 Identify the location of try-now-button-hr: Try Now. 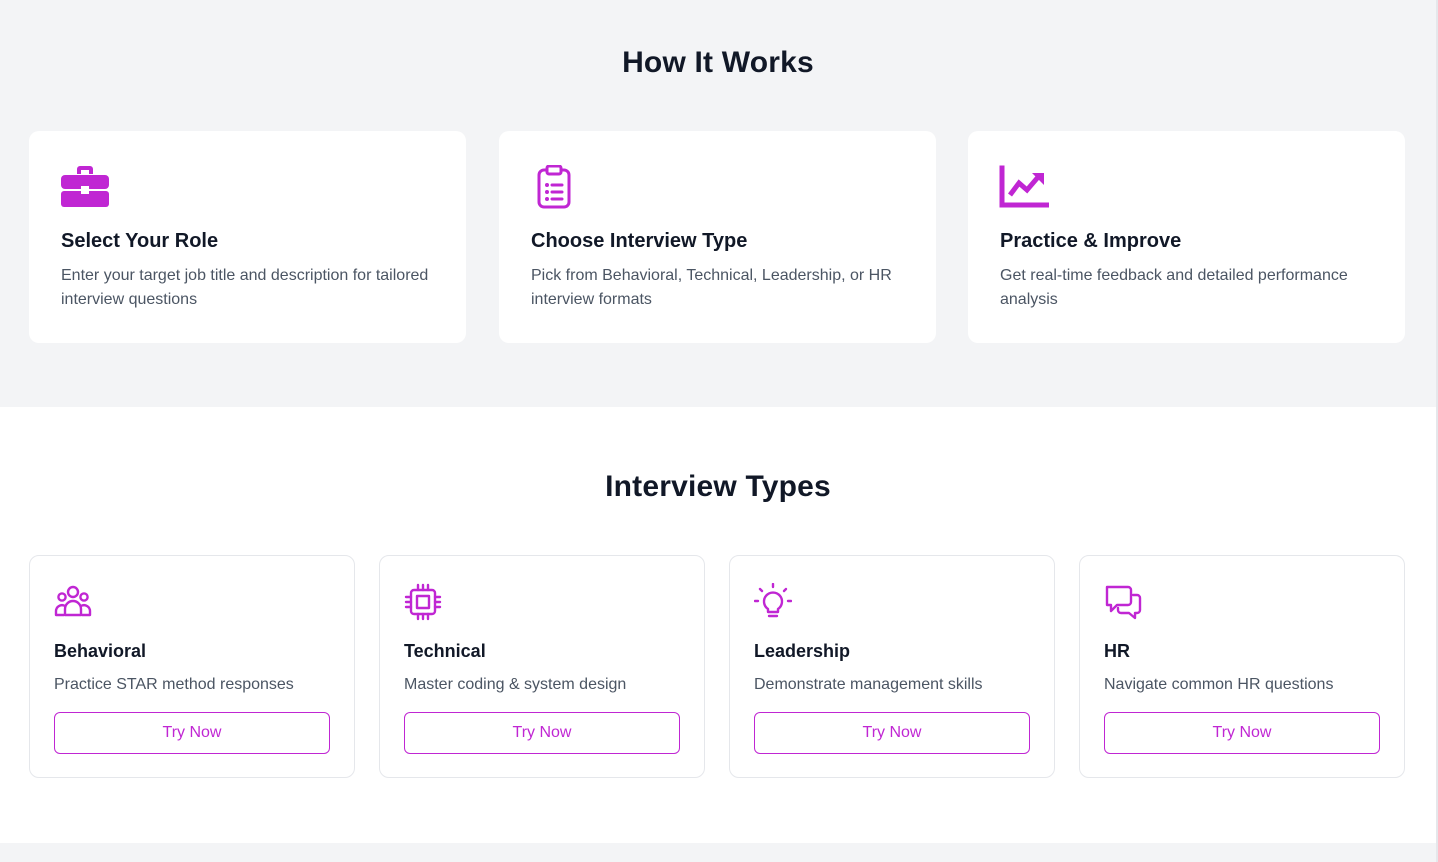
(1242, 733).